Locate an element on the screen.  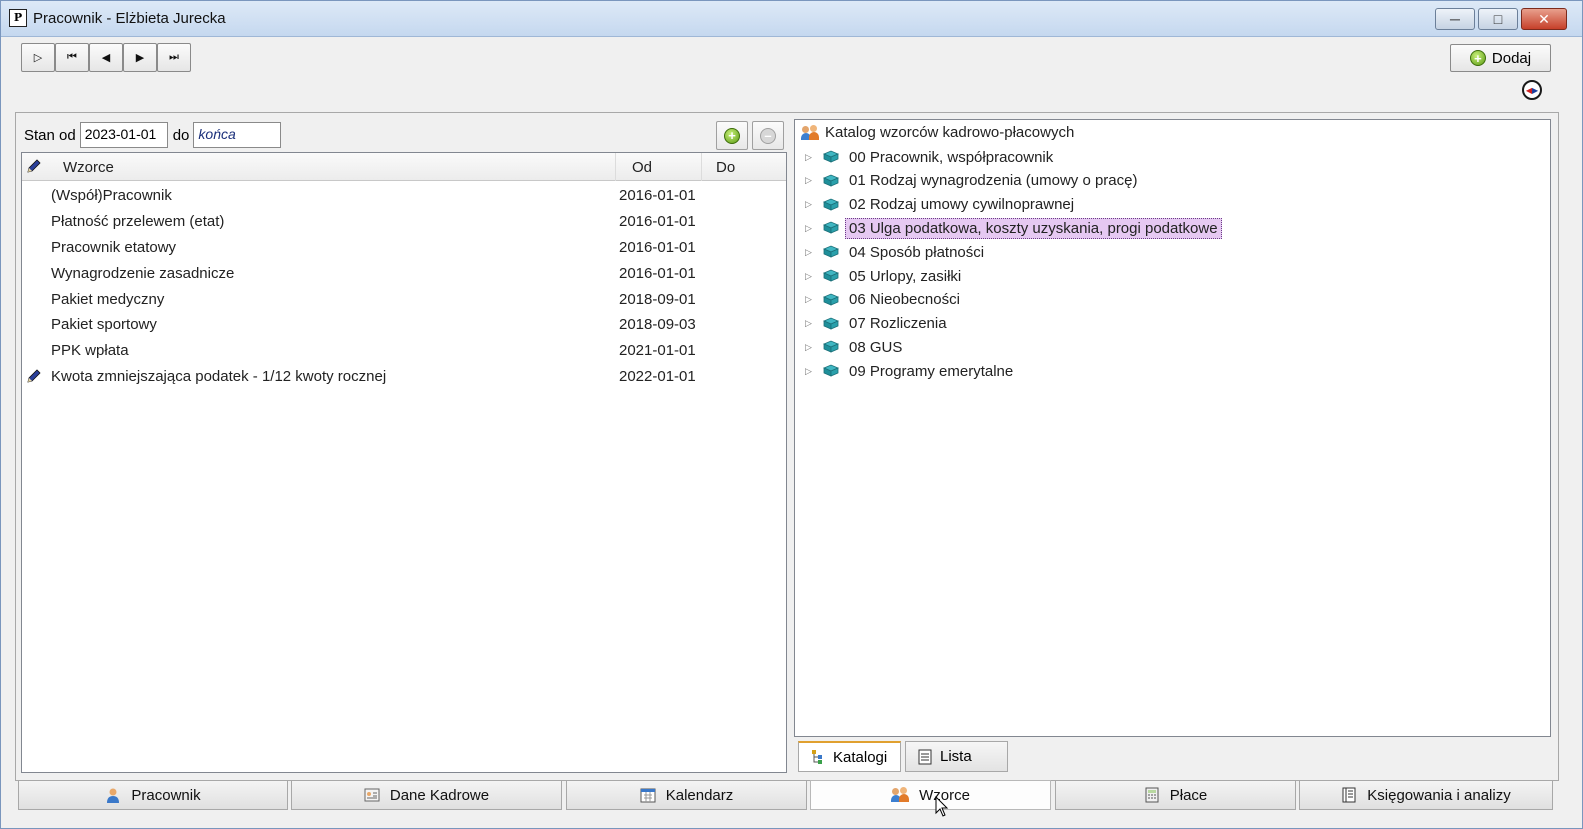
tree-item: ▷ 04 Sposób płatności is located at coordinates (896, 252).